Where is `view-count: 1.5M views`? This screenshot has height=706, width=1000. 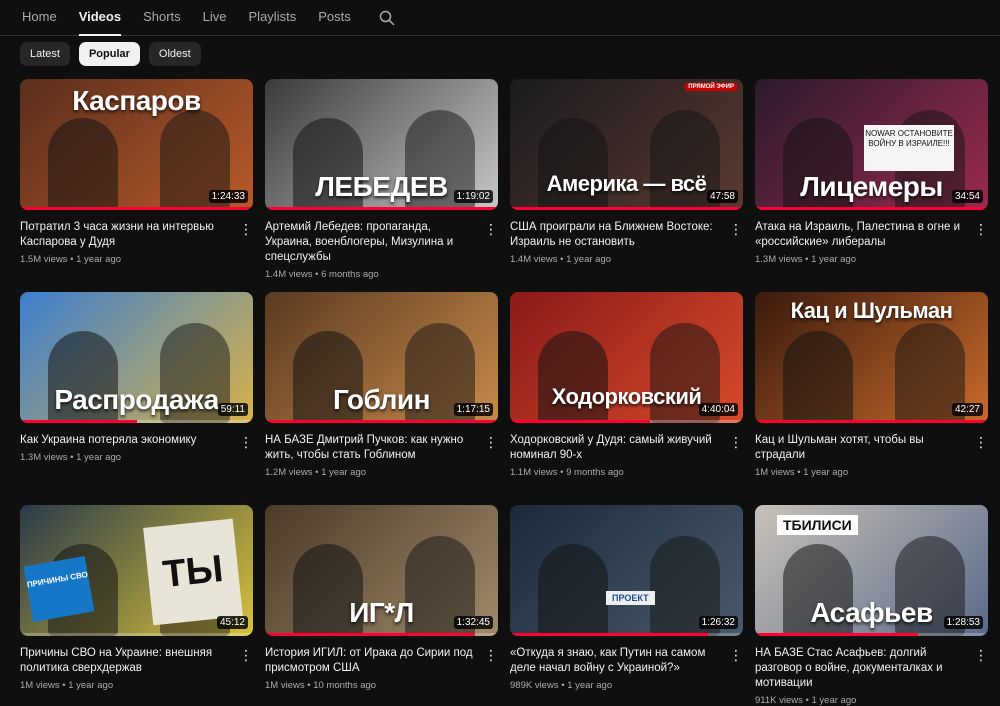
view-count: 1.5M views is located at coordinates (44, 259).